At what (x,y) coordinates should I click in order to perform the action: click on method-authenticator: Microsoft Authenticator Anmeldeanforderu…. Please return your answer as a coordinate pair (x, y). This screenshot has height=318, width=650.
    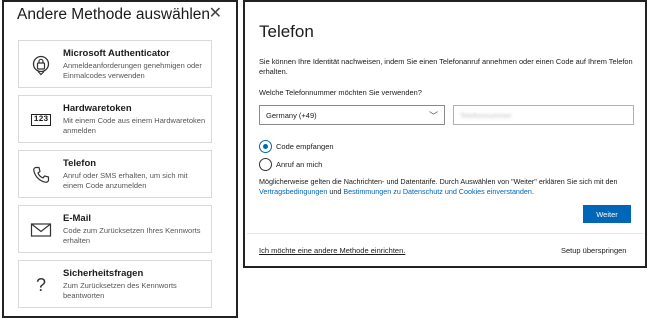
    Looking at the image, I should click on (115, 64).